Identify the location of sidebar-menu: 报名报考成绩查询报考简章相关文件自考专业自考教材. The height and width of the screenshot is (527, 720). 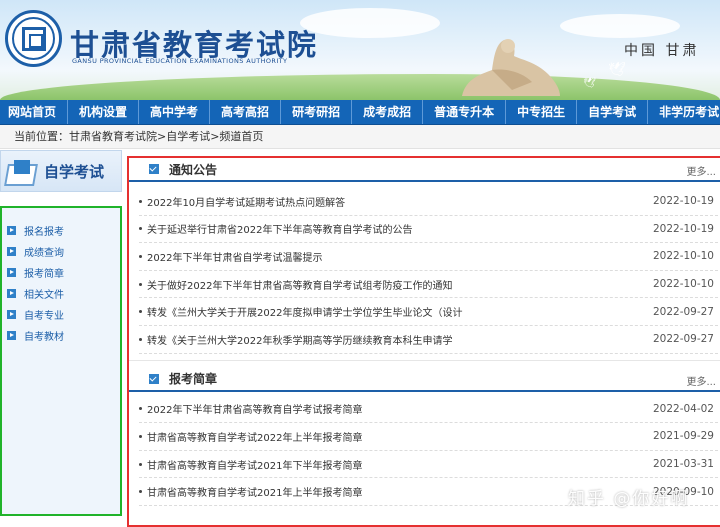
(61, 361).